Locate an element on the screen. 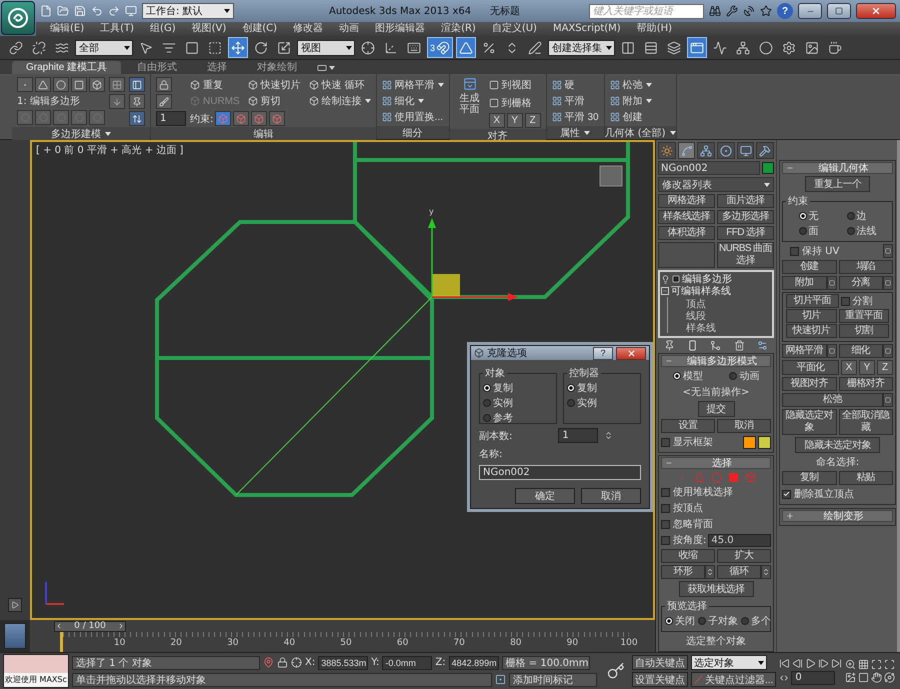 The image size is (900, 689). panel-button: 提交 is located at coordinates (716, 409).